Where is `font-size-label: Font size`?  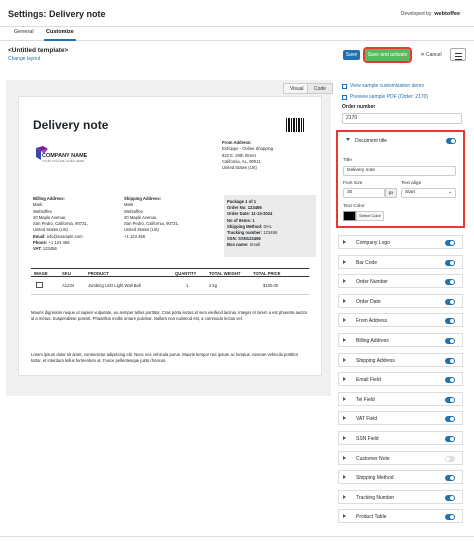 font-size-label: Font size is located at coordinates (353, 183).